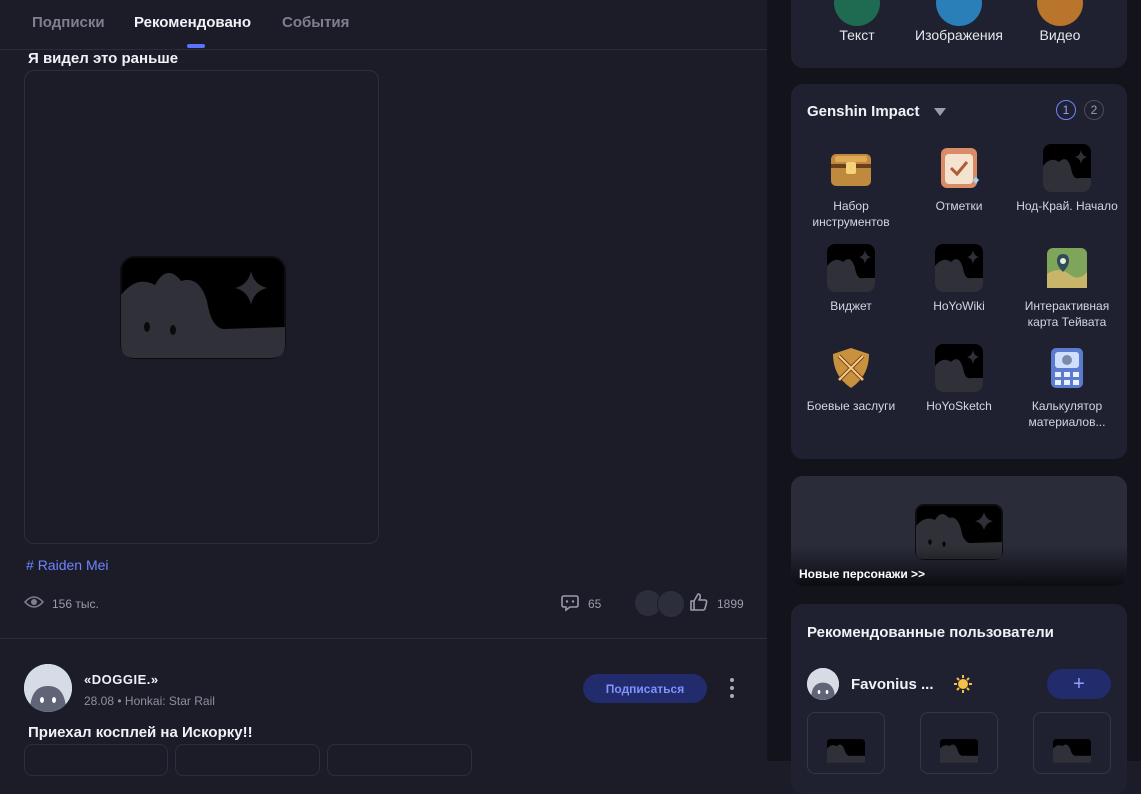 This screenshot has width=1141, height=794. Describe the element at coordinates (570, 603) in the screenshot. I see `comment-icon` at that location.